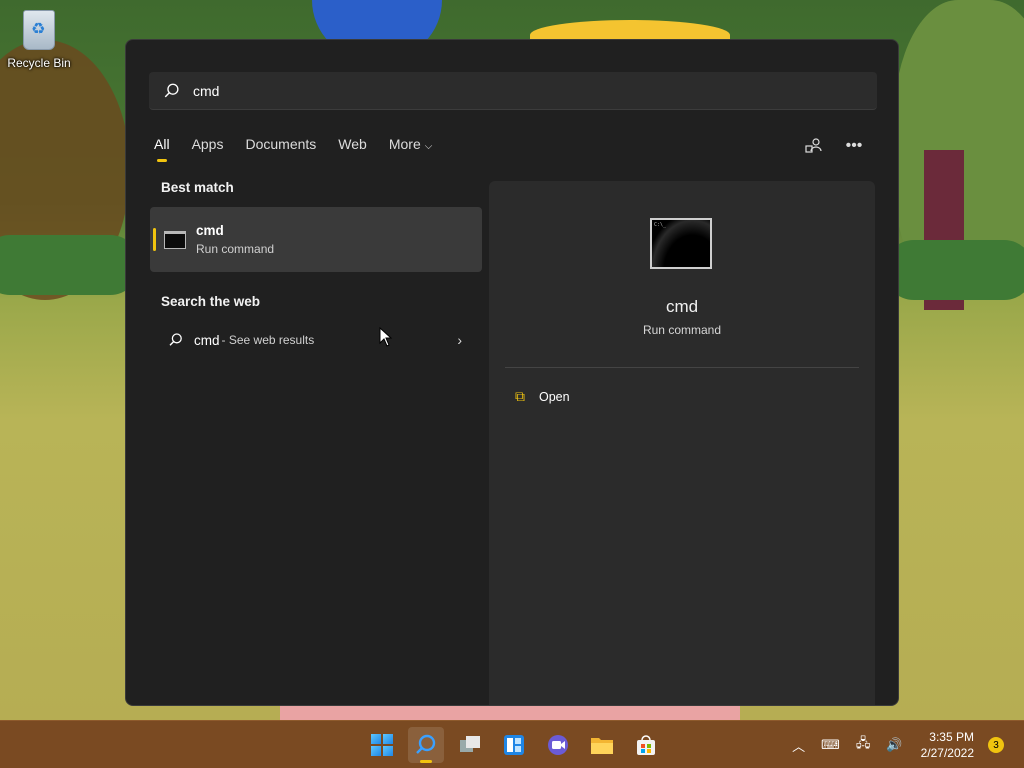 Image resolution: width=1024 pixels, height=768 pixels. I want to click on search-input: cmd, so click(513, 91).